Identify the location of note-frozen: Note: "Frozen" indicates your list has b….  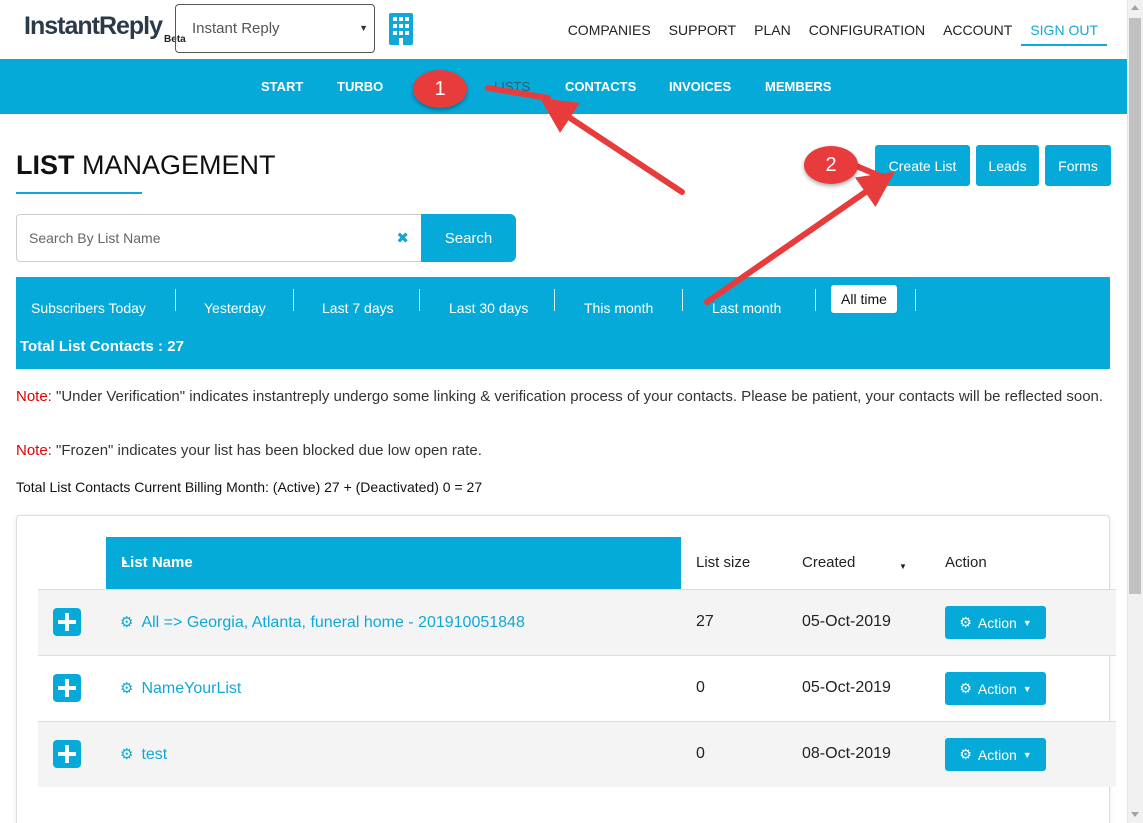
(561, 451).